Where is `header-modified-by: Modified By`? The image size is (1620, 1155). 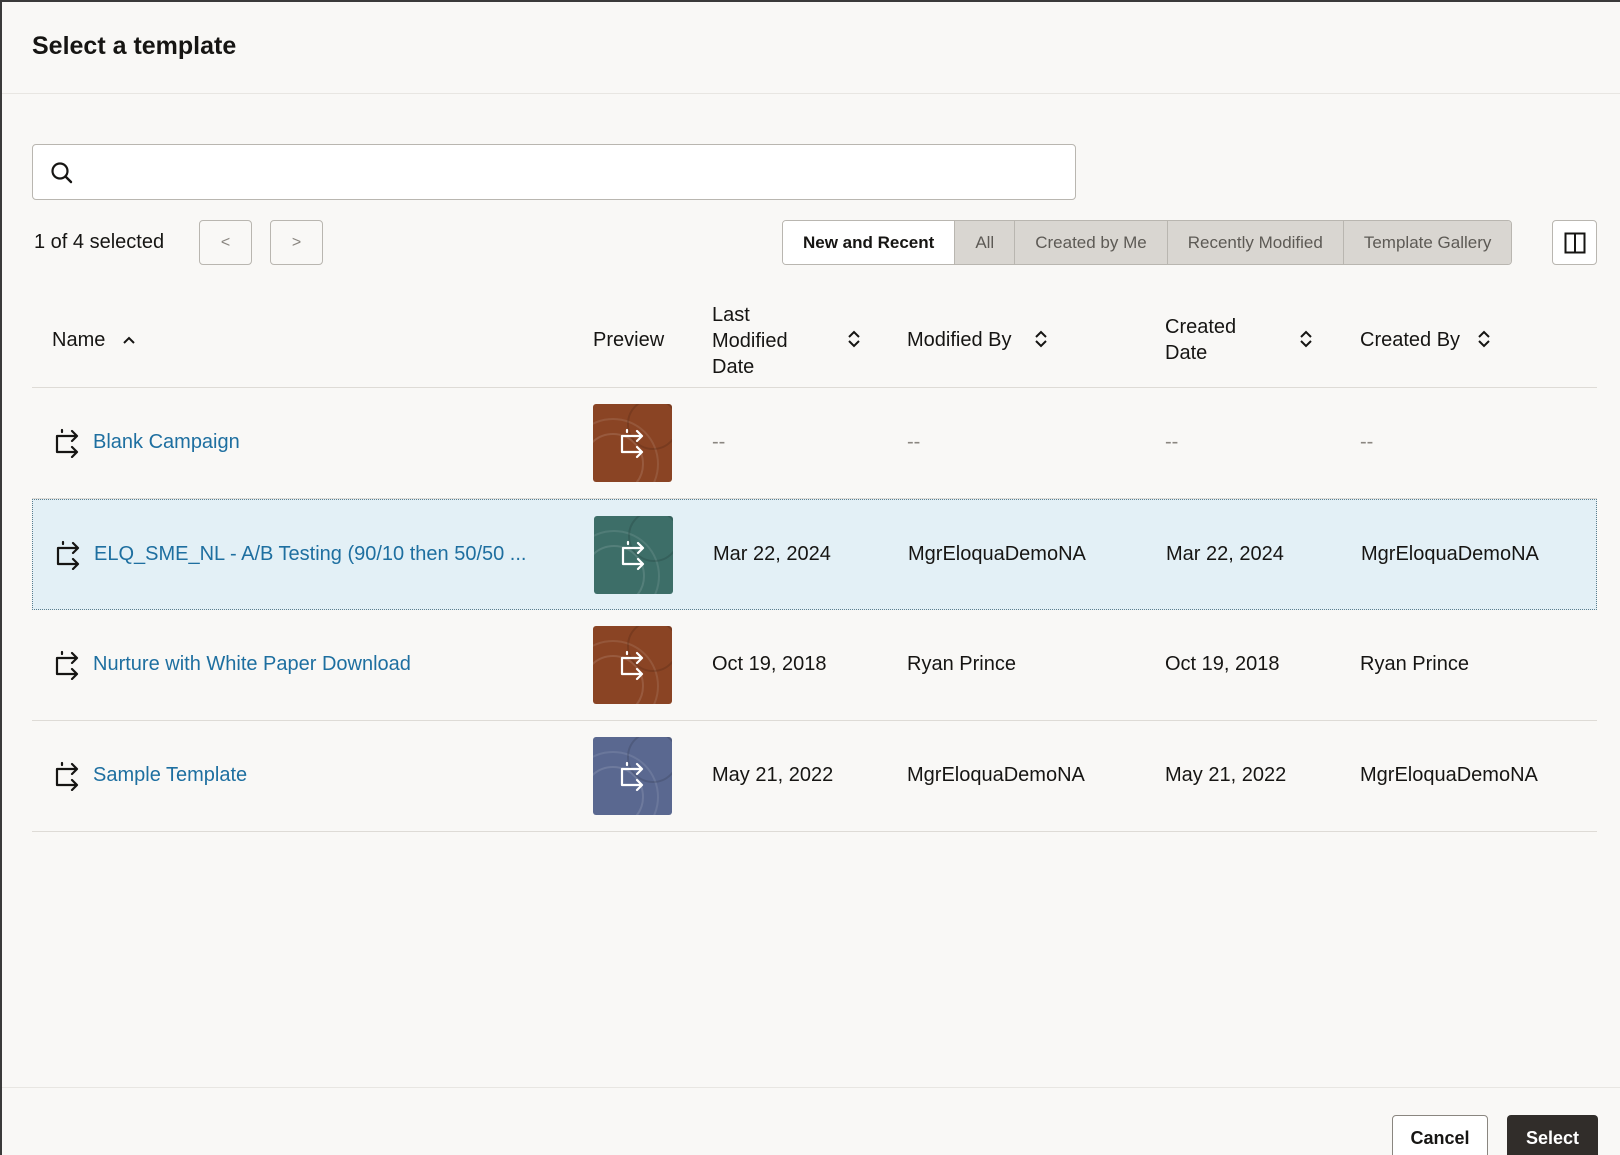 header-modified-by: Modified By is located at coordinates (959, 340).